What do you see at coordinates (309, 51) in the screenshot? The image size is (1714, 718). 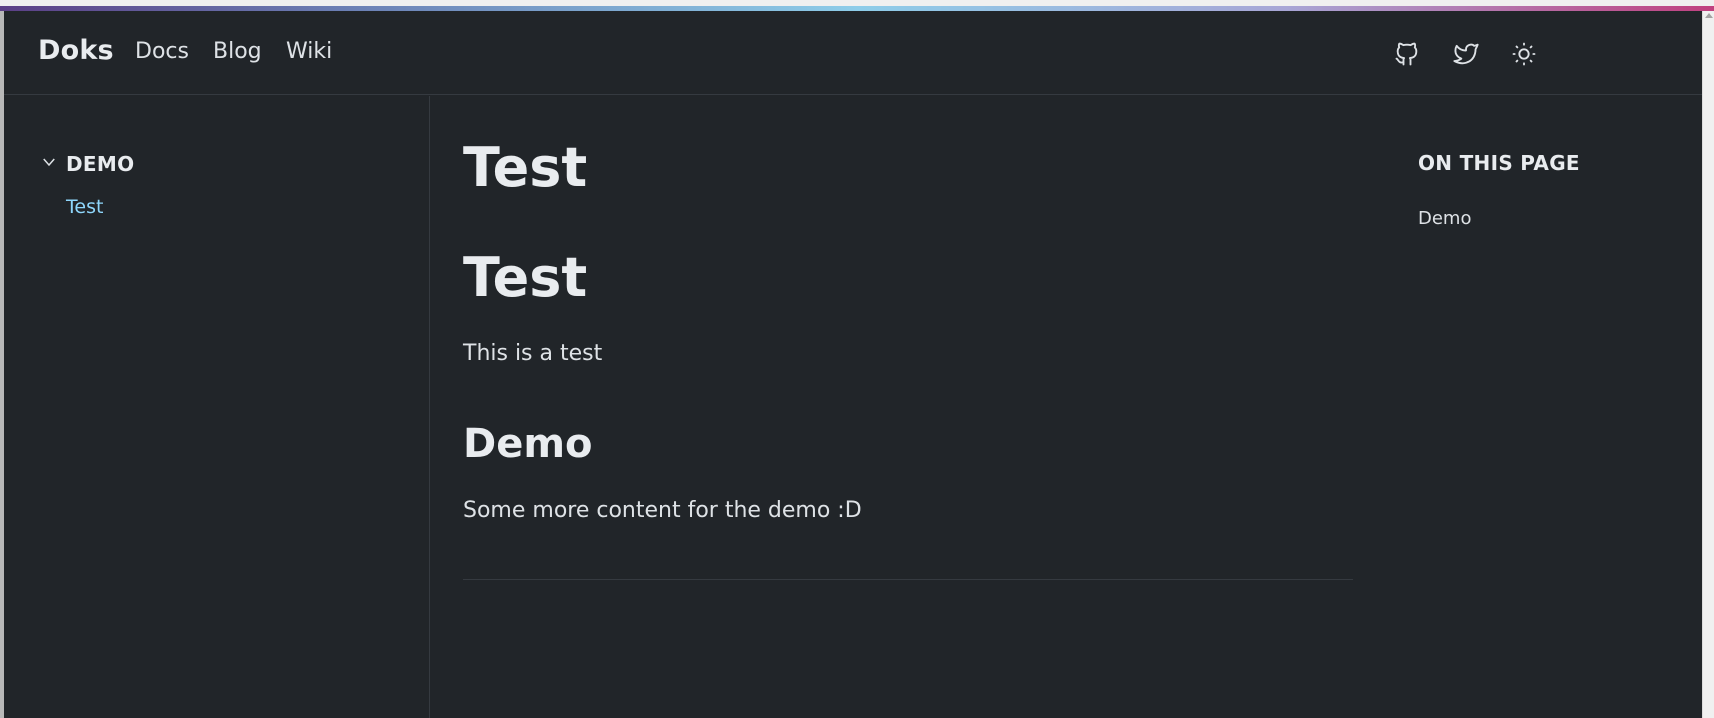 I see `nav-link-wiki: Wiki` at bounding box center [309, 51].